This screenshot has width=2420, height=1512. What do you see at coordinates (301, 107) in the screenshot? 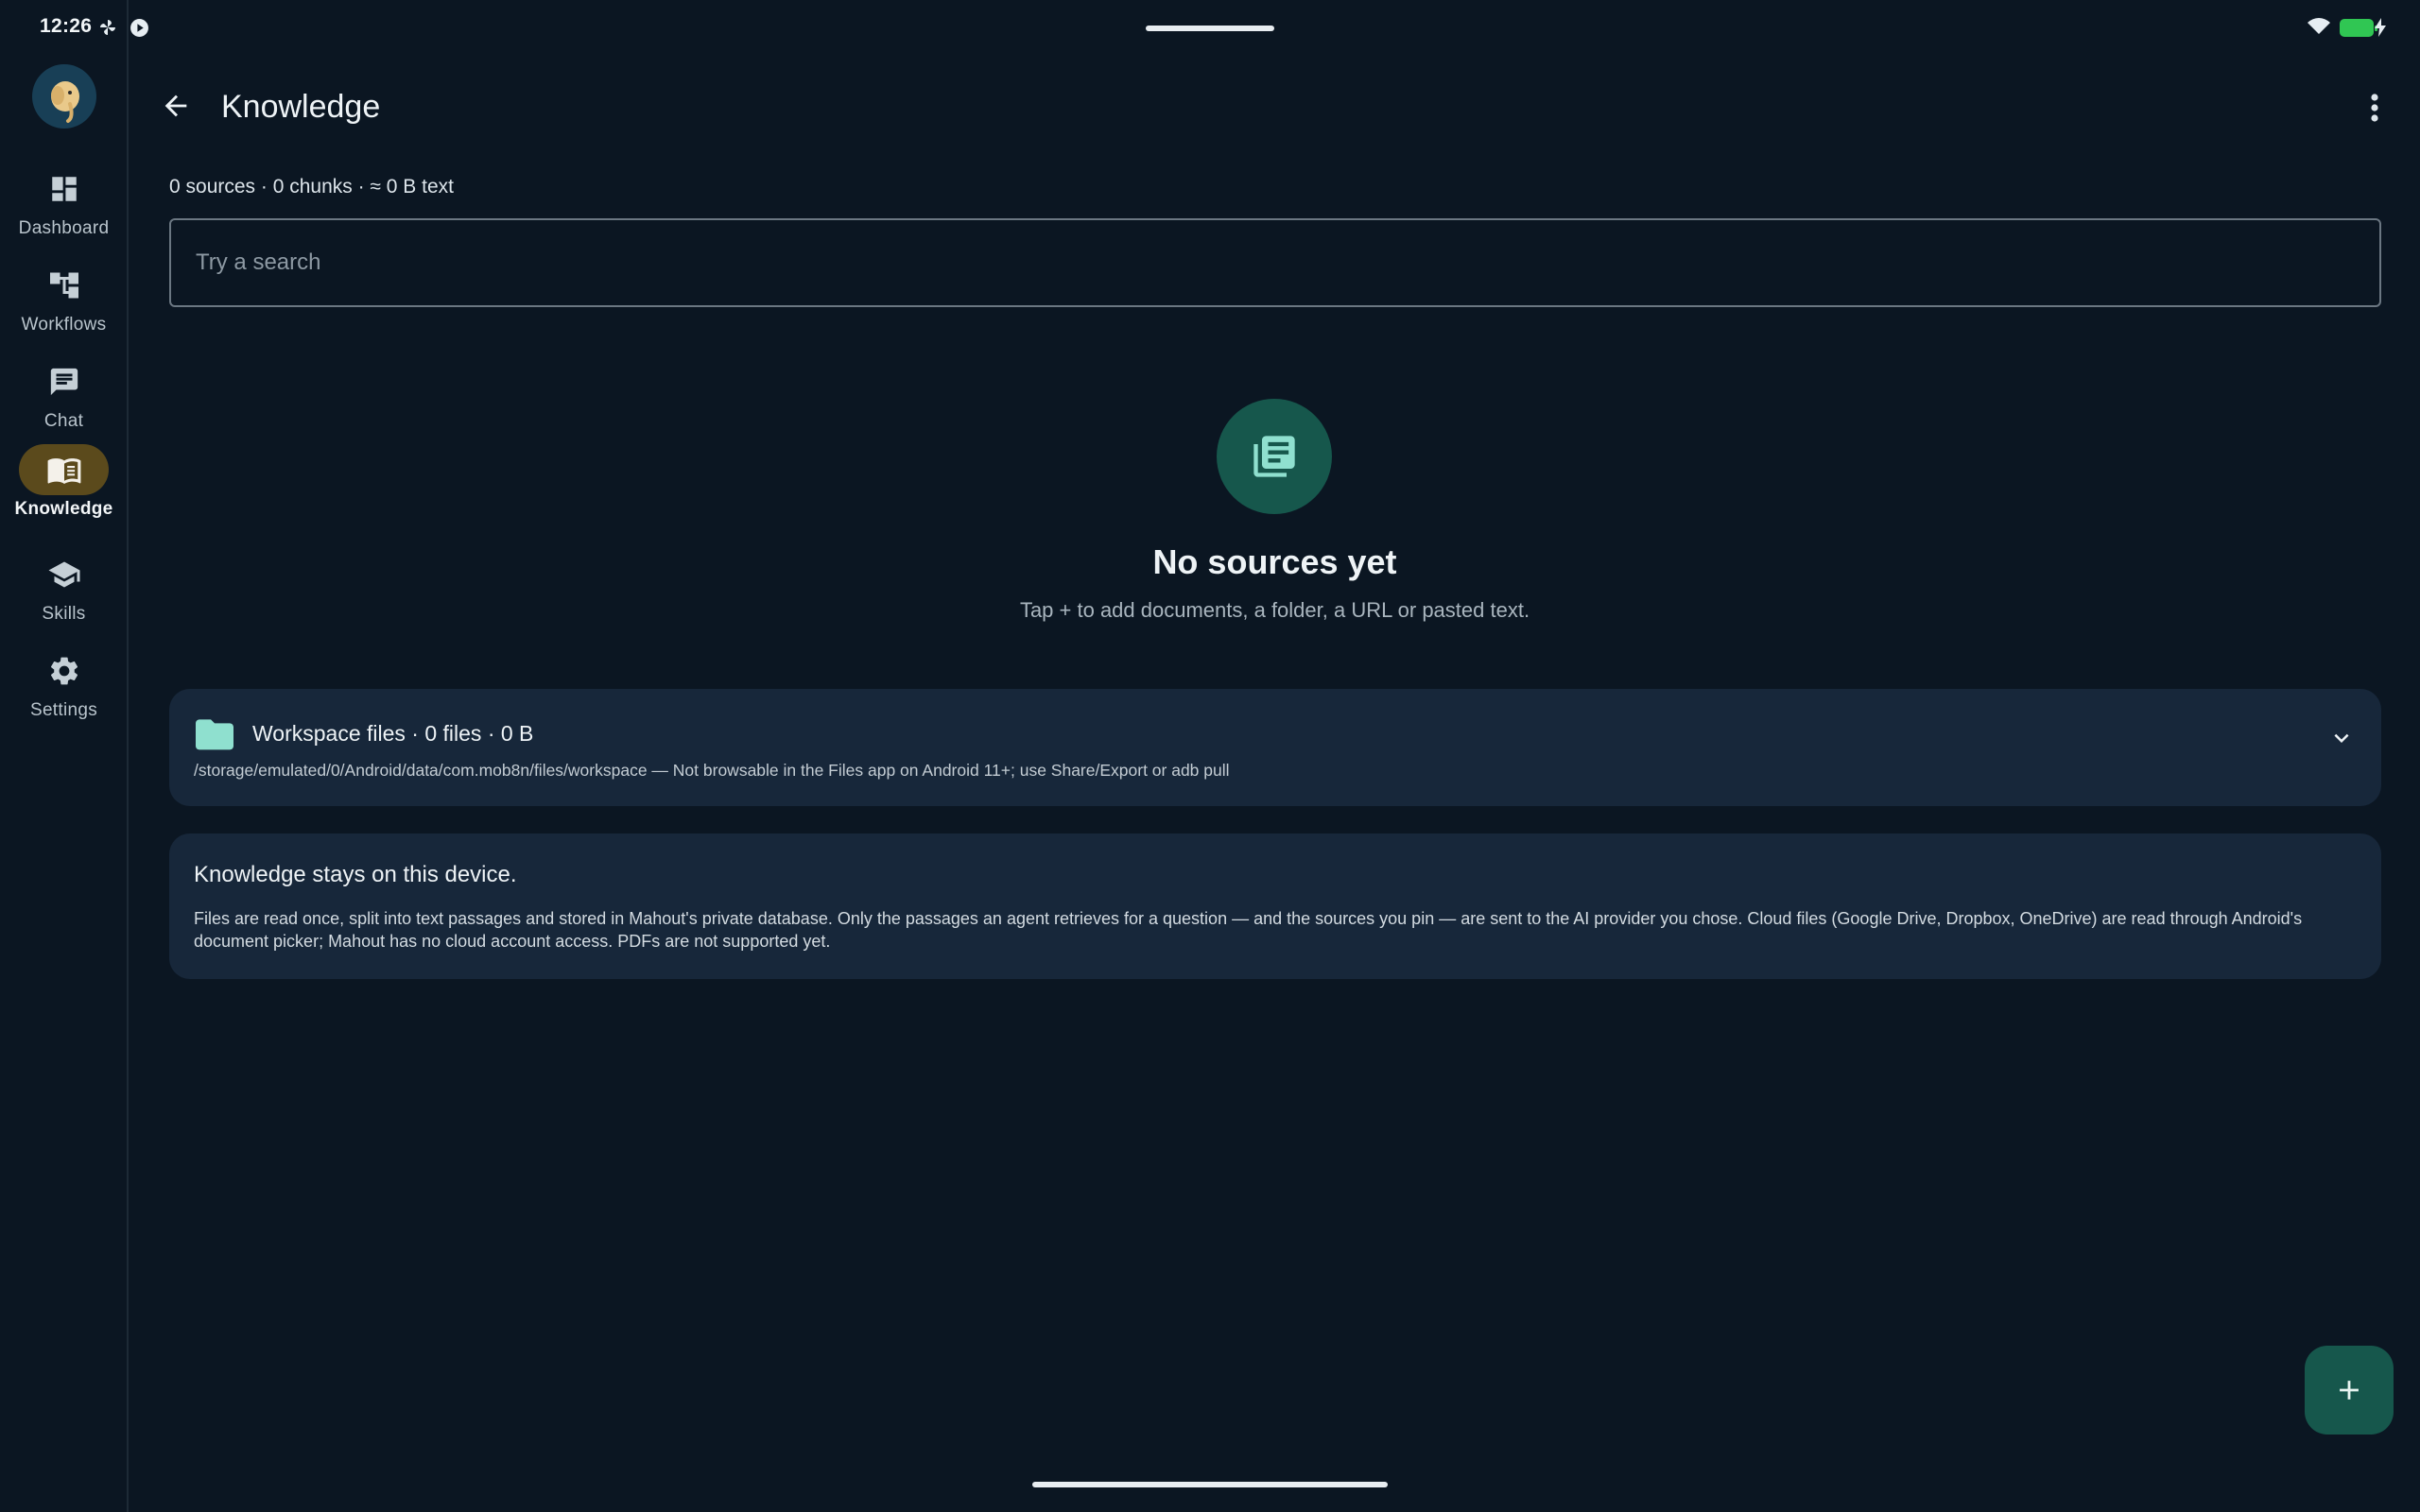
I see `page-title: Knowledge` at bounding box center [301, 107].